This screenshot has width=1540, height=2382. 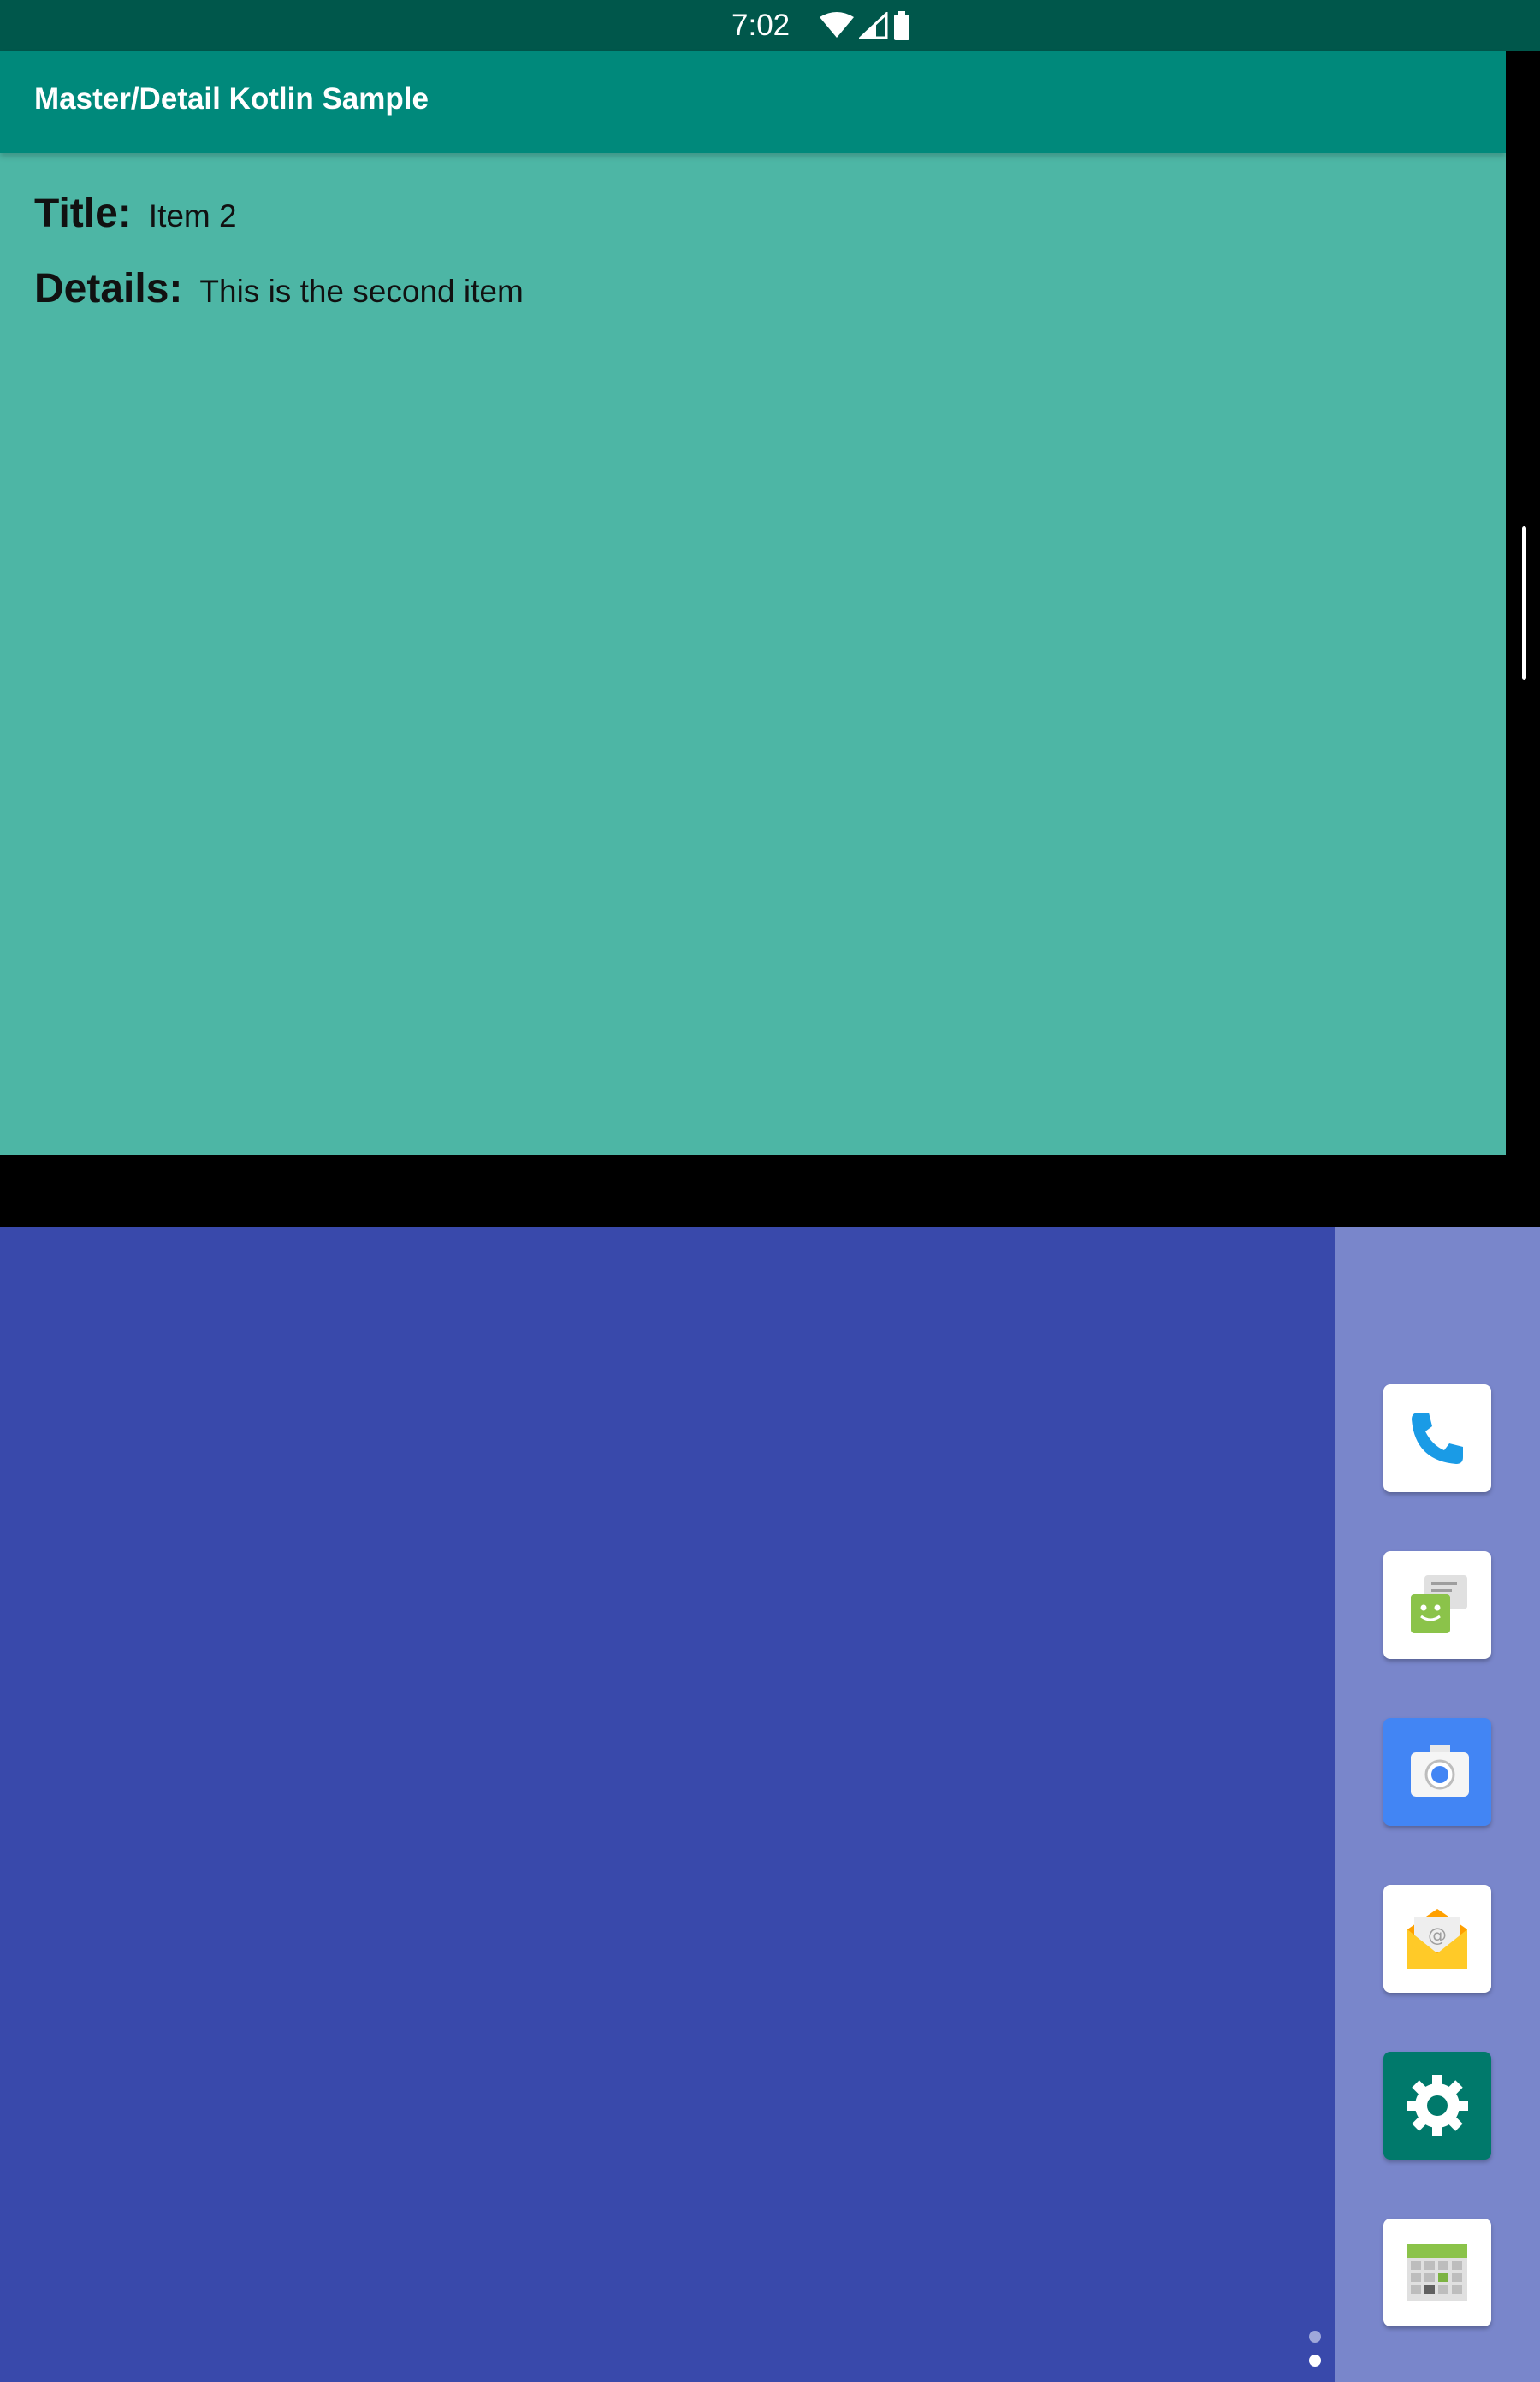 What do you see at coordinates (231, 99) in the screenshot?
I see `app-title: Master/Detail Kotlin Sample` at bounding box center [231, 99].